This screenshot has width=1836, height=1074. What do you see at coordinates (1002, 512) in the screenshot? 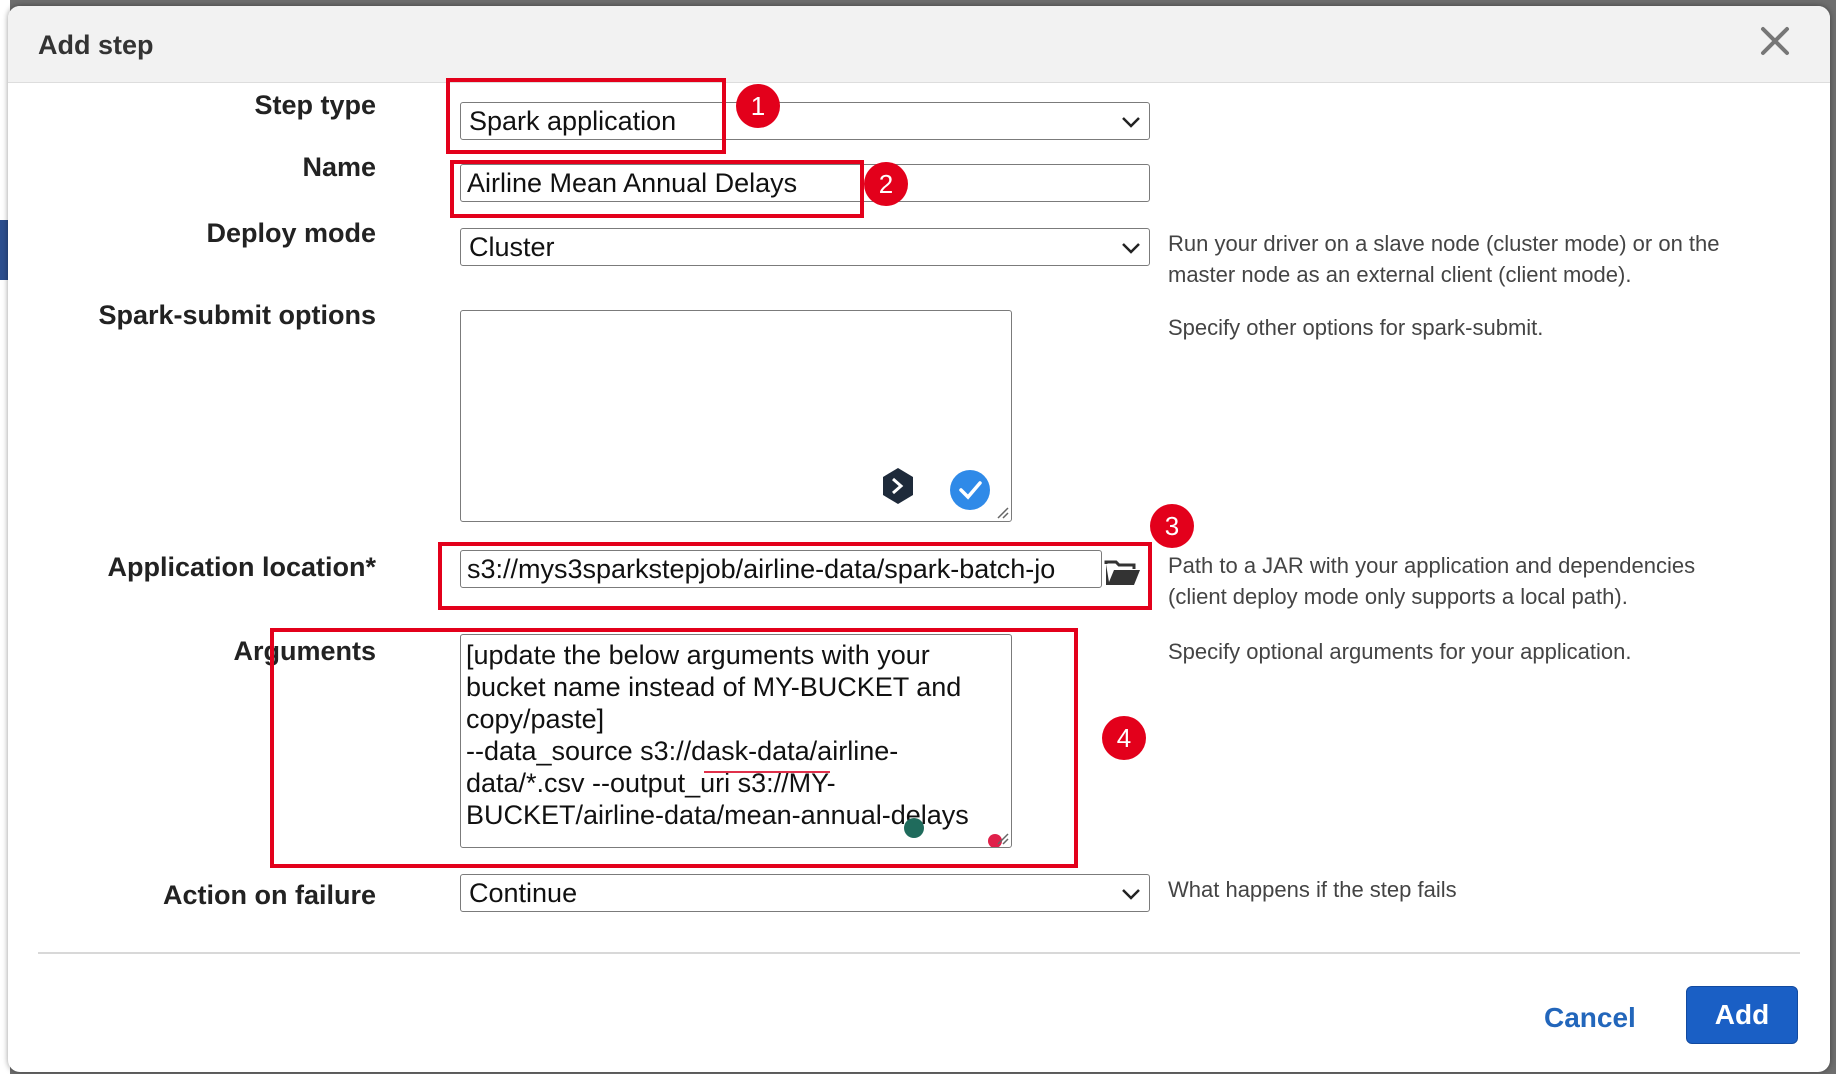
I see `resize-handle-icon` at bounding box center [1002, 512].